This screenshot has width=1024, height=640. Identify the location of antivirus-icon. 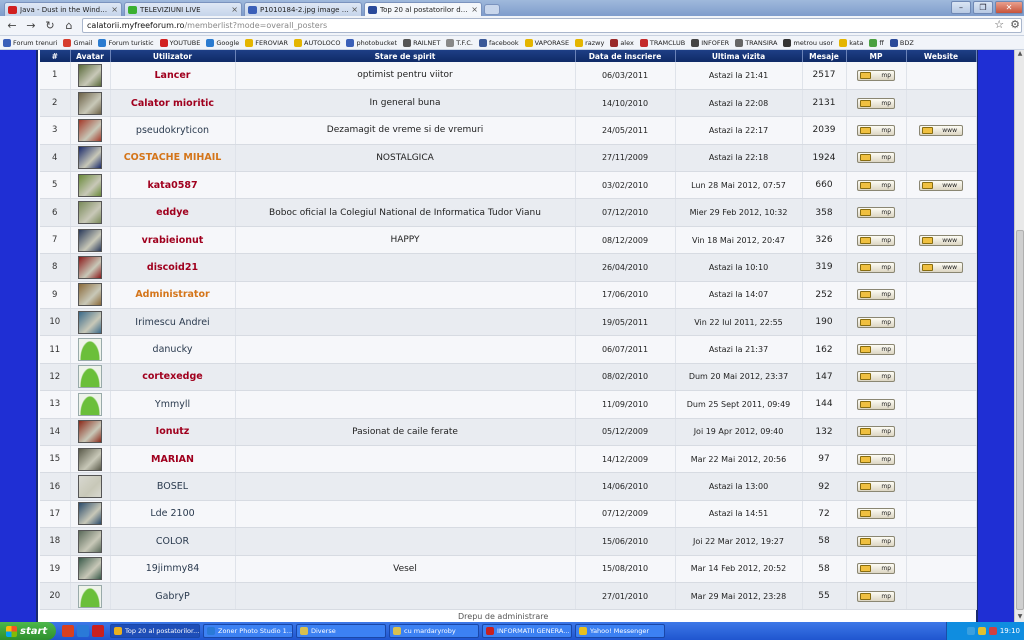
(992, 631).